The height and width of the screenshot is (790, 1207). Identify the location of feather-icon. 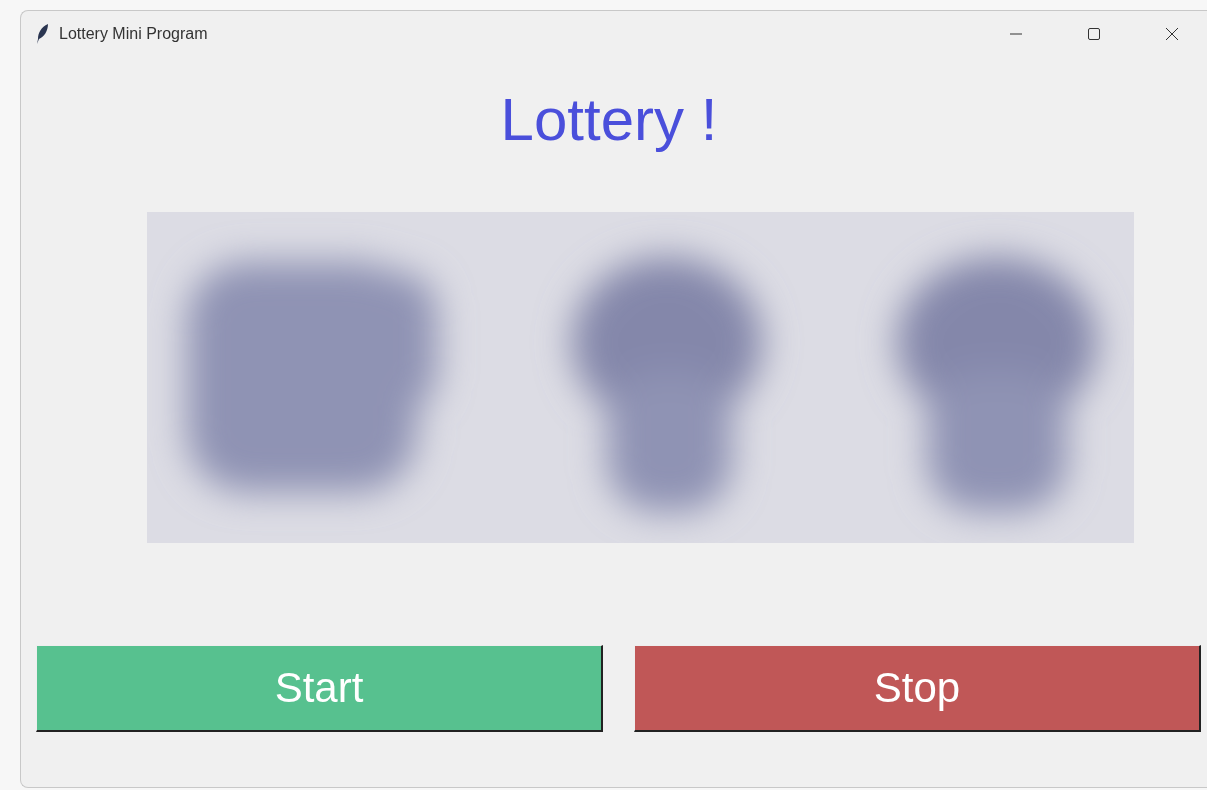
(43, 34).